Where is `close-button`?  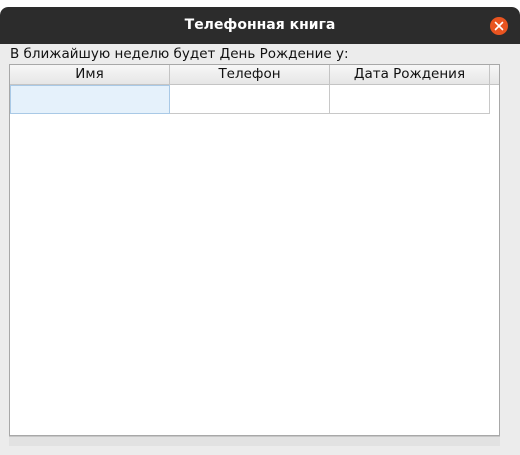 close-button is located at coordinates (499, 26).